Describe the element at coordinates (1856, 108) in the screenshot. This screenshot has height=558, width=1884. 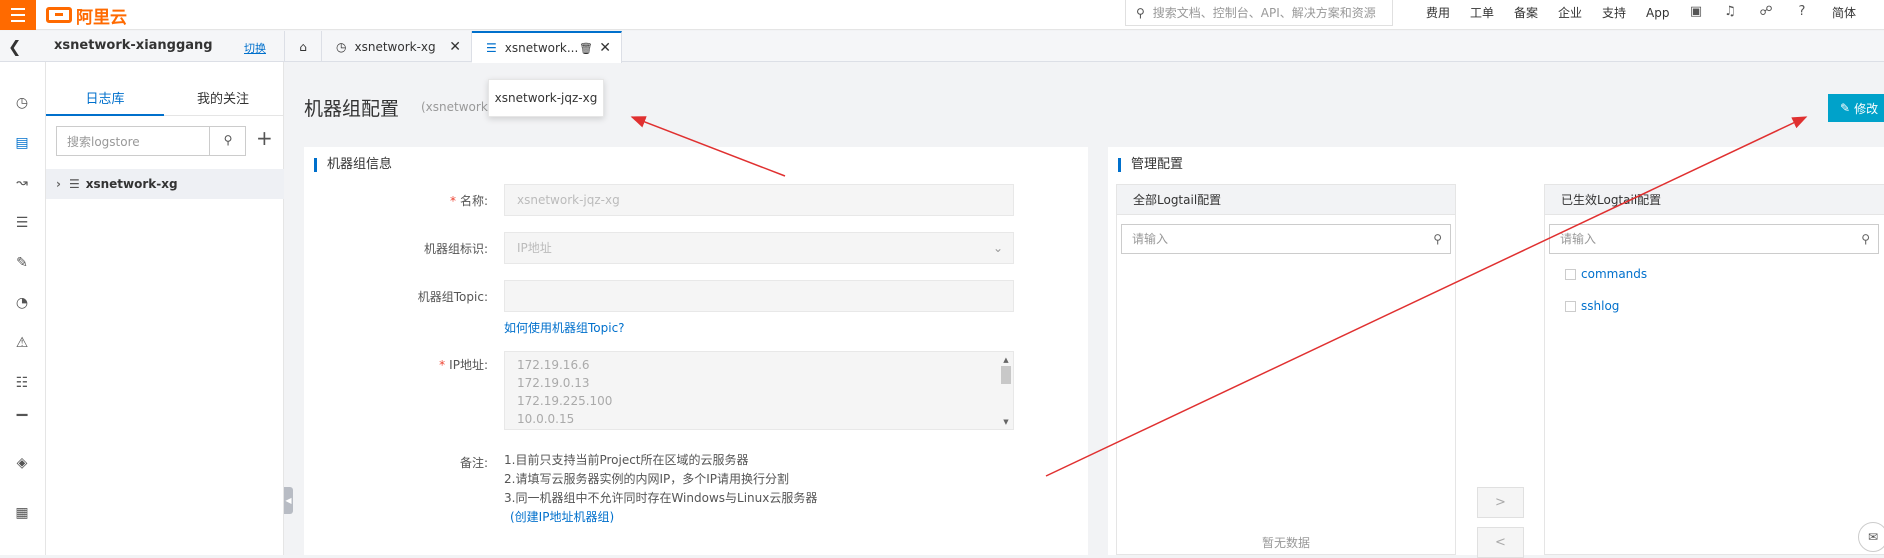
I see `edit-button: ✎ 修改` at that location.